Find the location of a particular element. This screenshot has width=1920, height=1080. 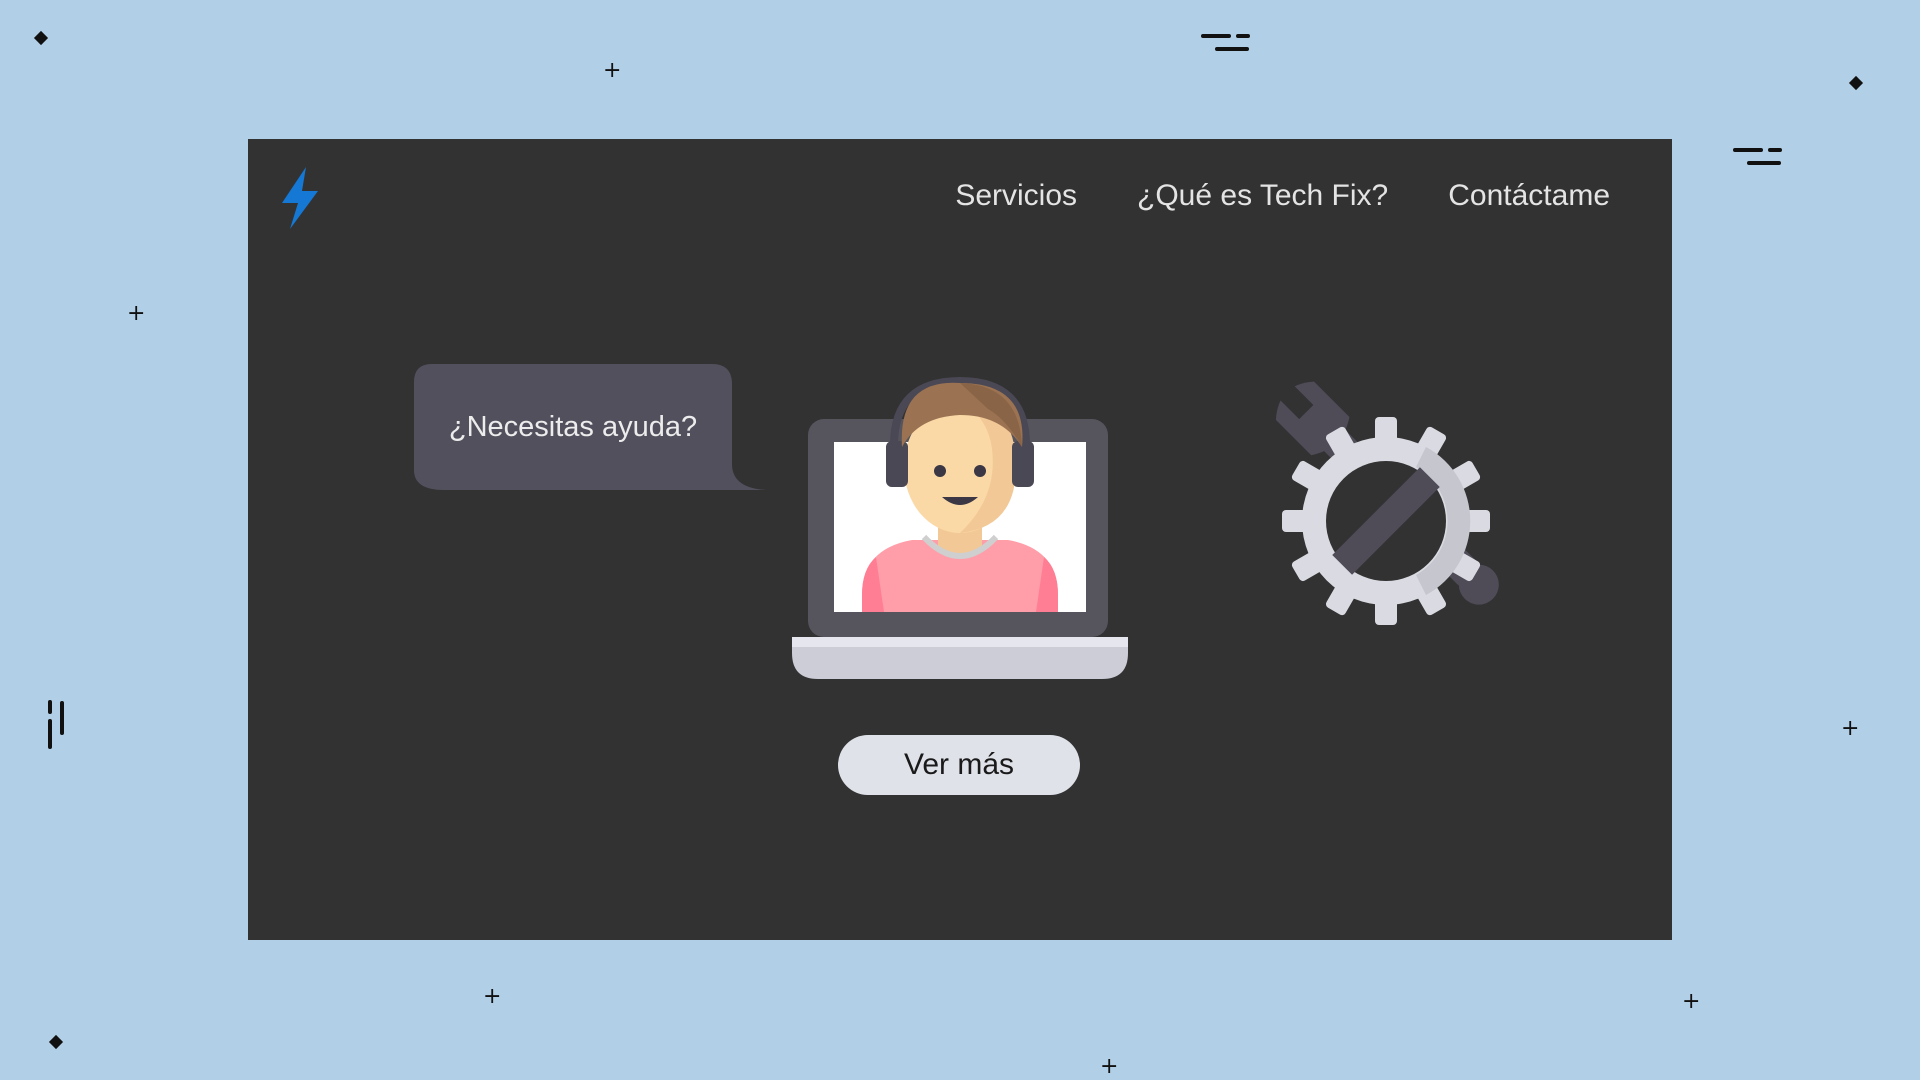

lightning-bolt-icon is located at coordinates (300, 198).